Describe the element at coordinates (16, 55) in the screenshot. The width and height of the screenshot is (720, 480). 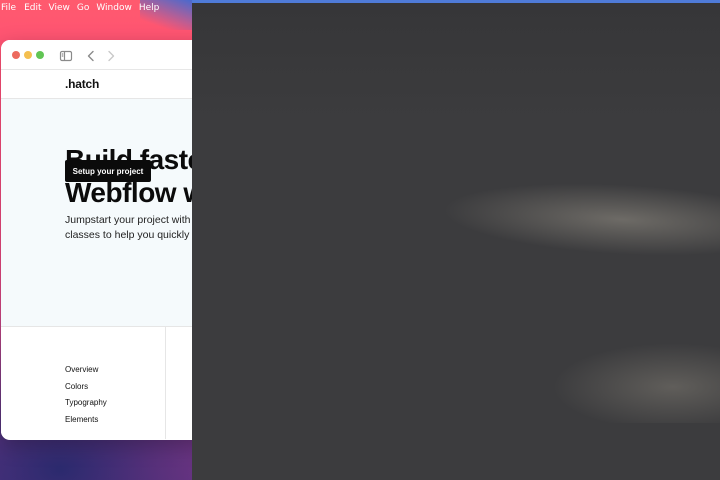
I see `close-window-button` at that location.